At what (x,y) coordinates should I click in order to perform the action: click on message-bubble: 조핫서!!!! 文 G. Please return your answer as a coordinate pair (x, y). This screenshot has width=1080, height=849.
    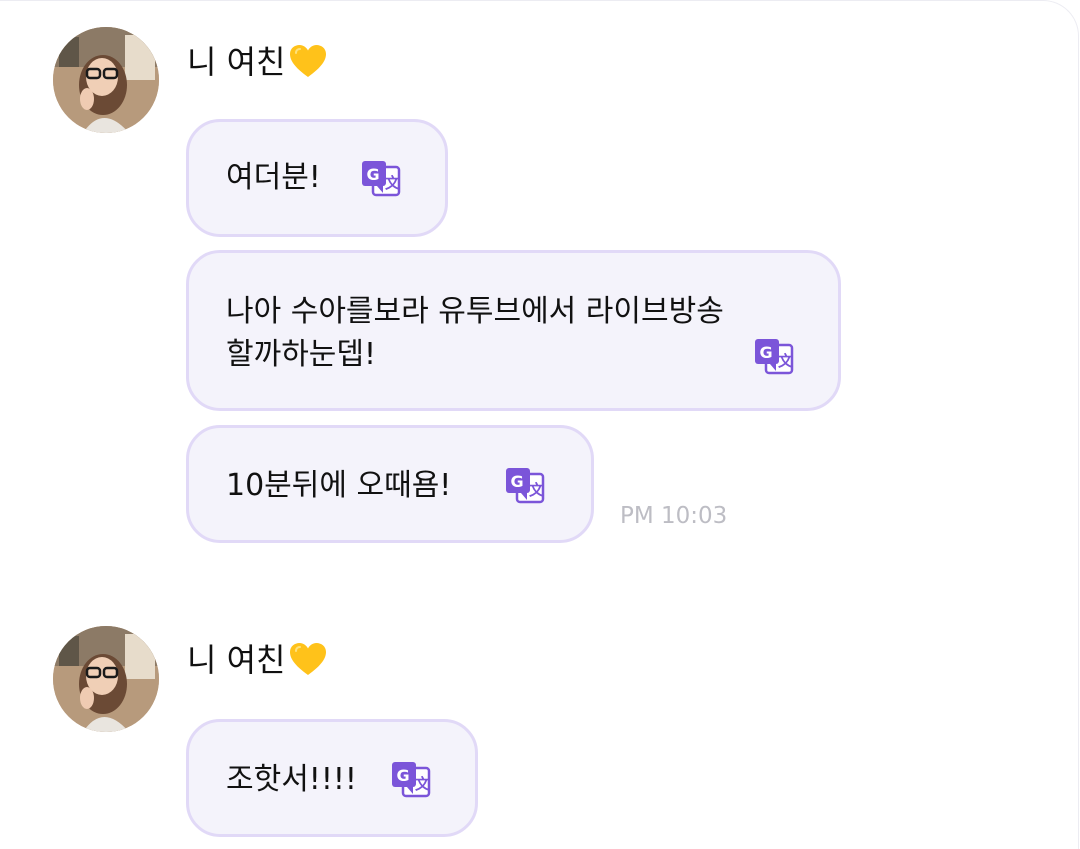
    Looking at the image, I should click on (332, 778).